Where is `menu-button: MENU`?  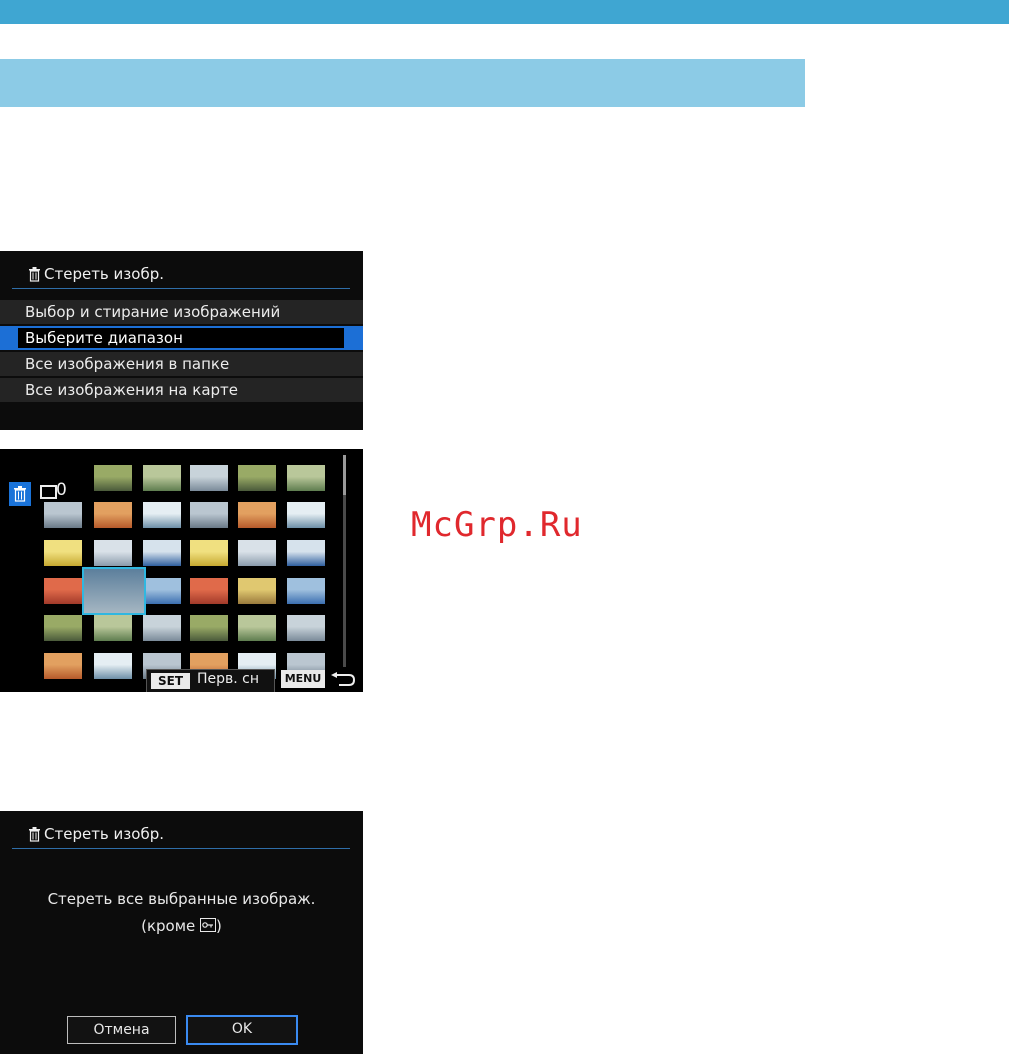
menu-button: MENU is located at coordinates (303, 679).